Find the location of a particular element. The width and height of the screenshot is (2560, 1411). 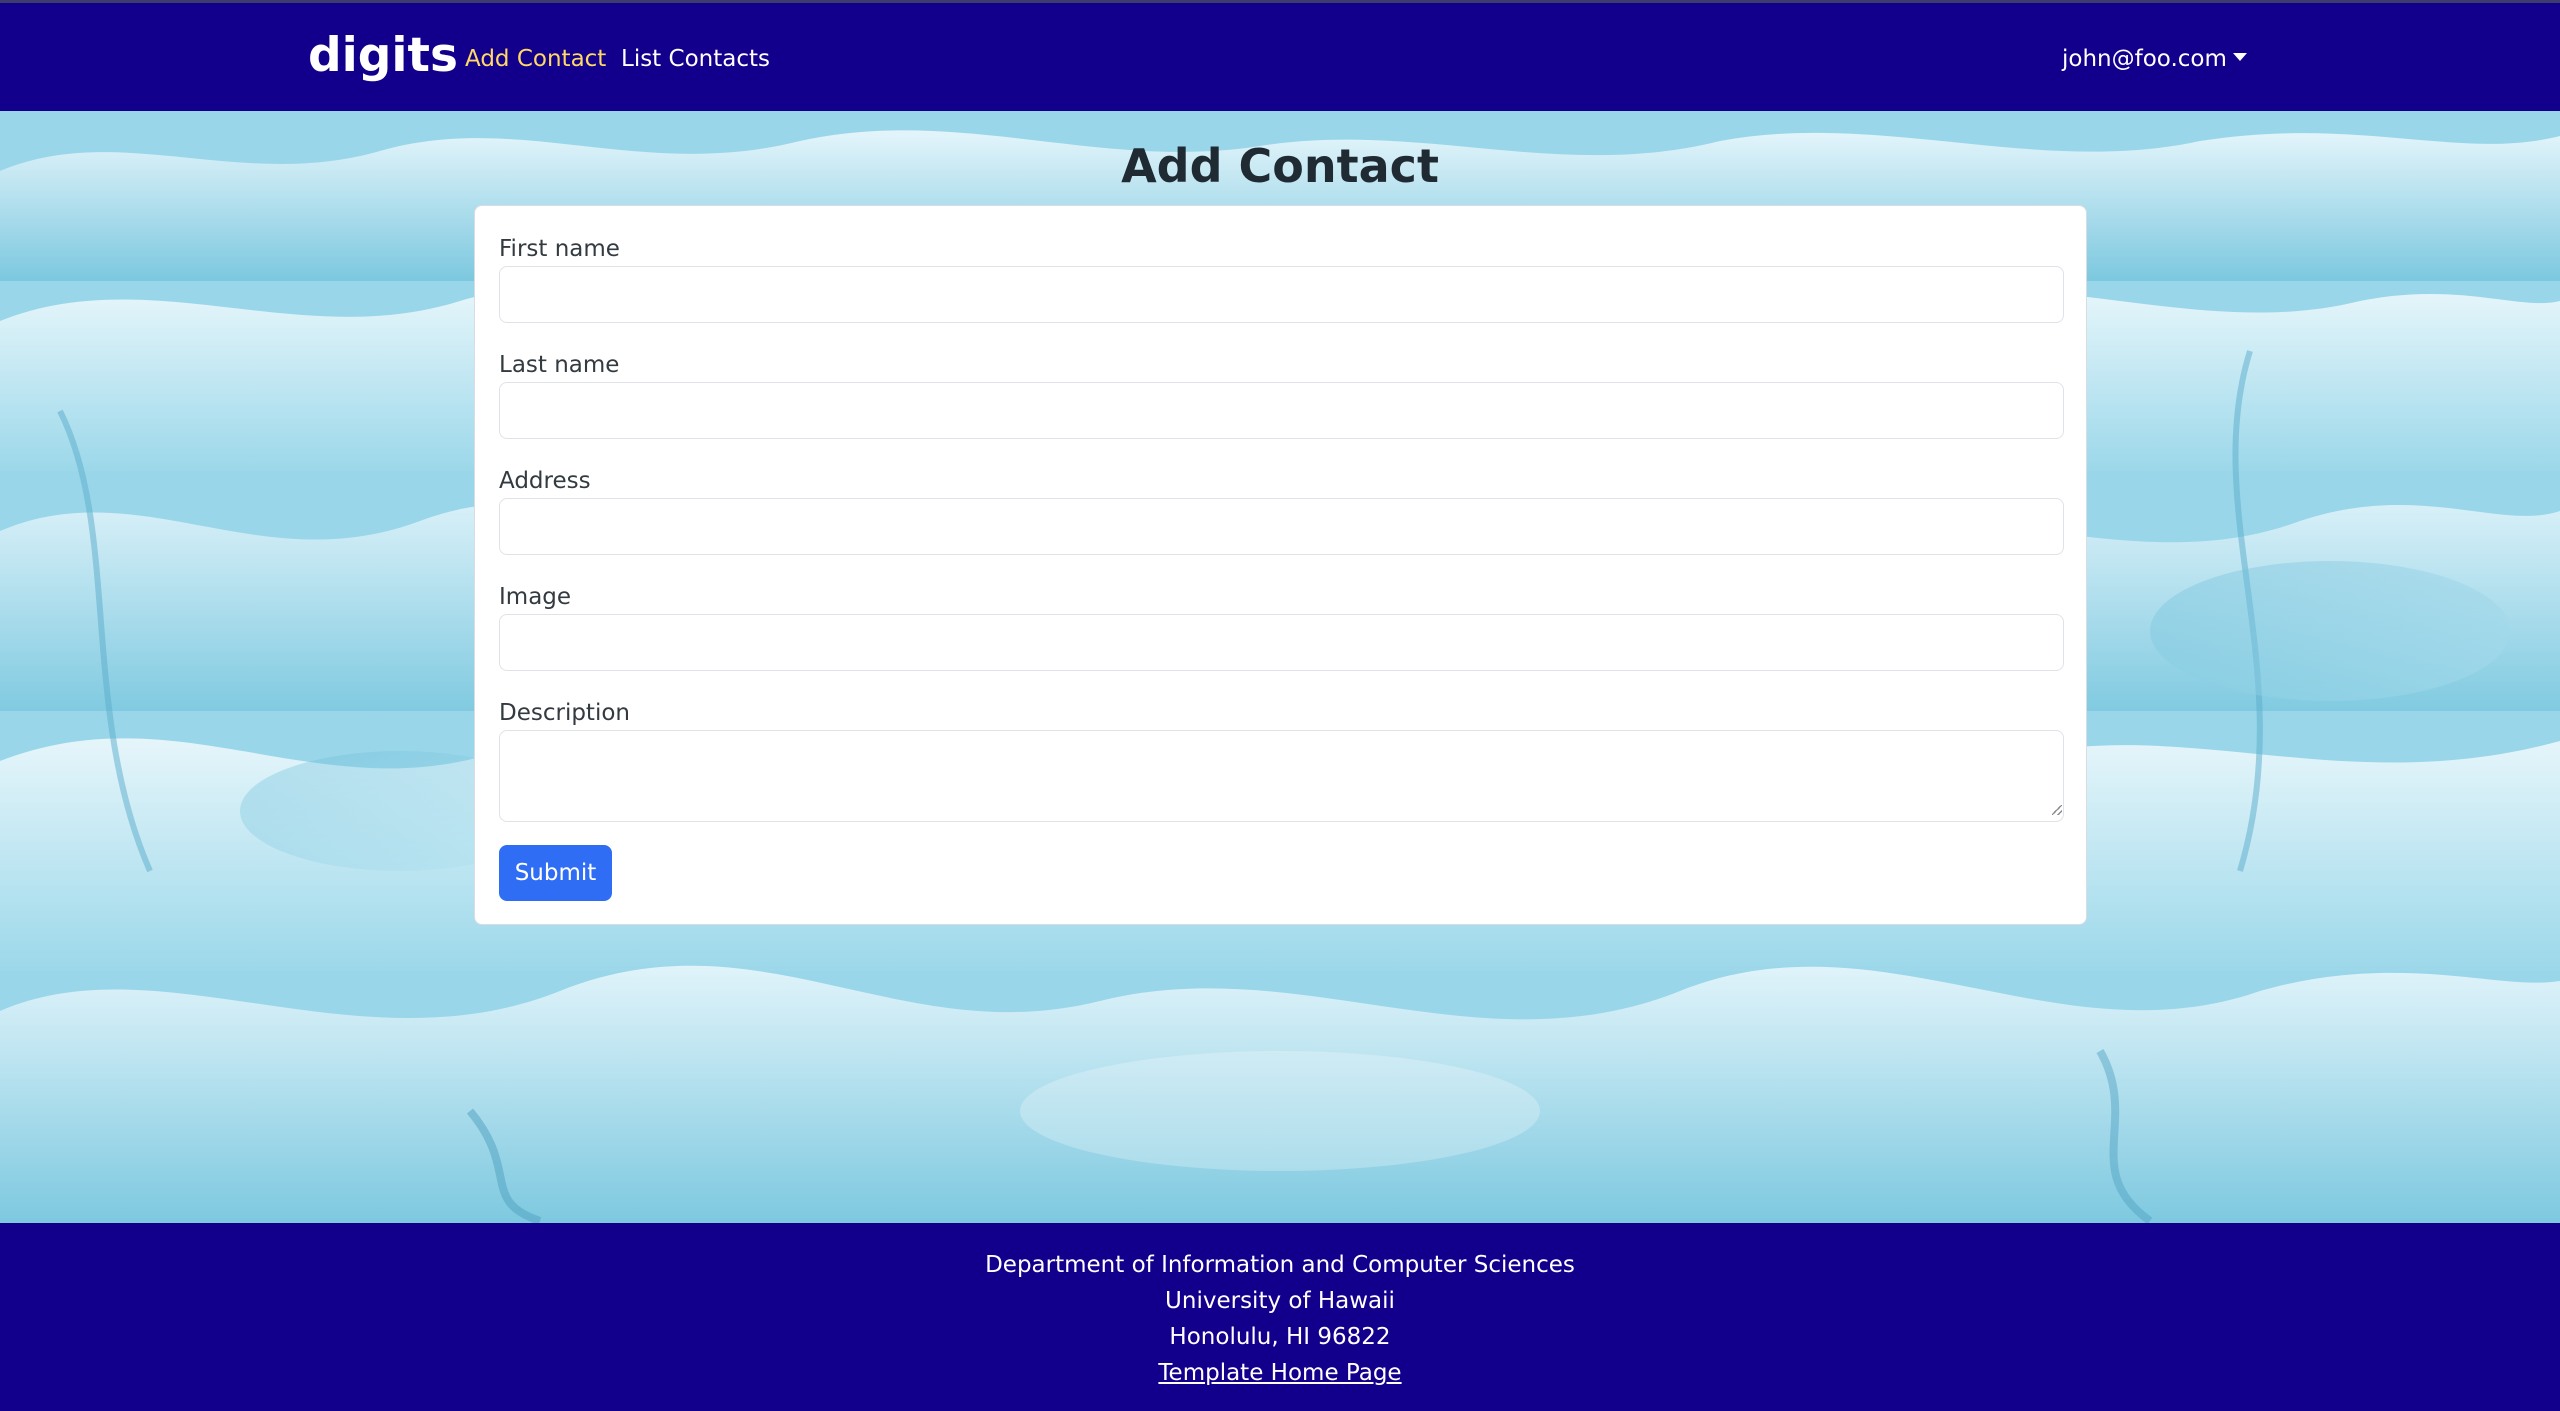

footer-address: Honolulu, HI 96822 is located at coordinates (1280, 1337).